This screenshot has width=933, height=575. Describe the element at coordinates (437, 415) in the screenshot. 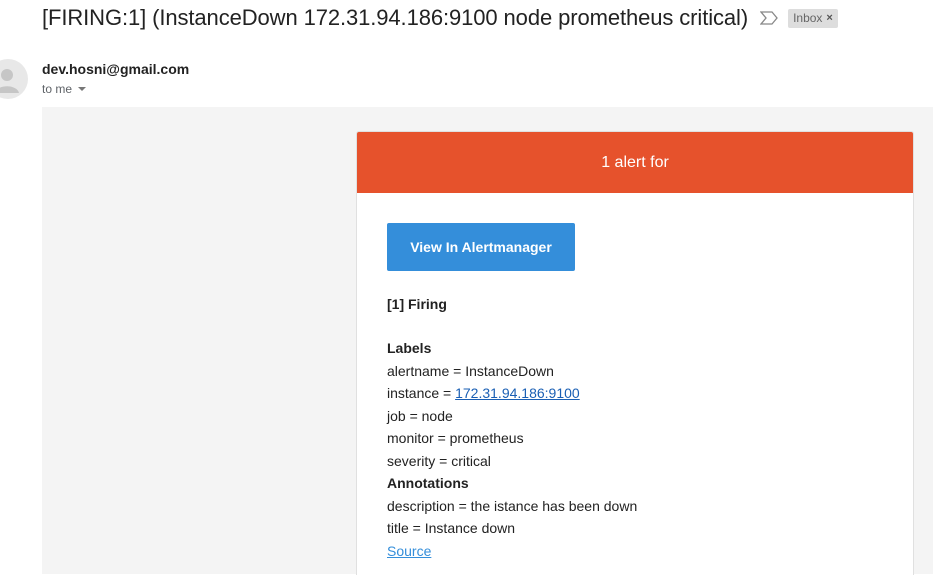

I see `label-value: node` at that location.